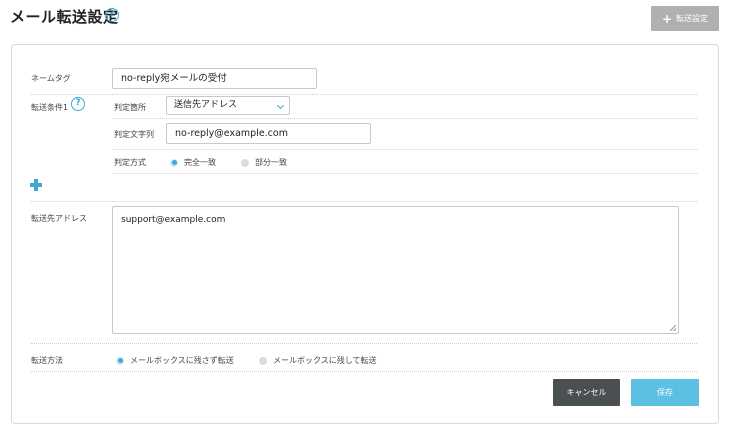  I want to click on forward-method-keep-radio: メールボックスに残して転送, so click(318, 360).